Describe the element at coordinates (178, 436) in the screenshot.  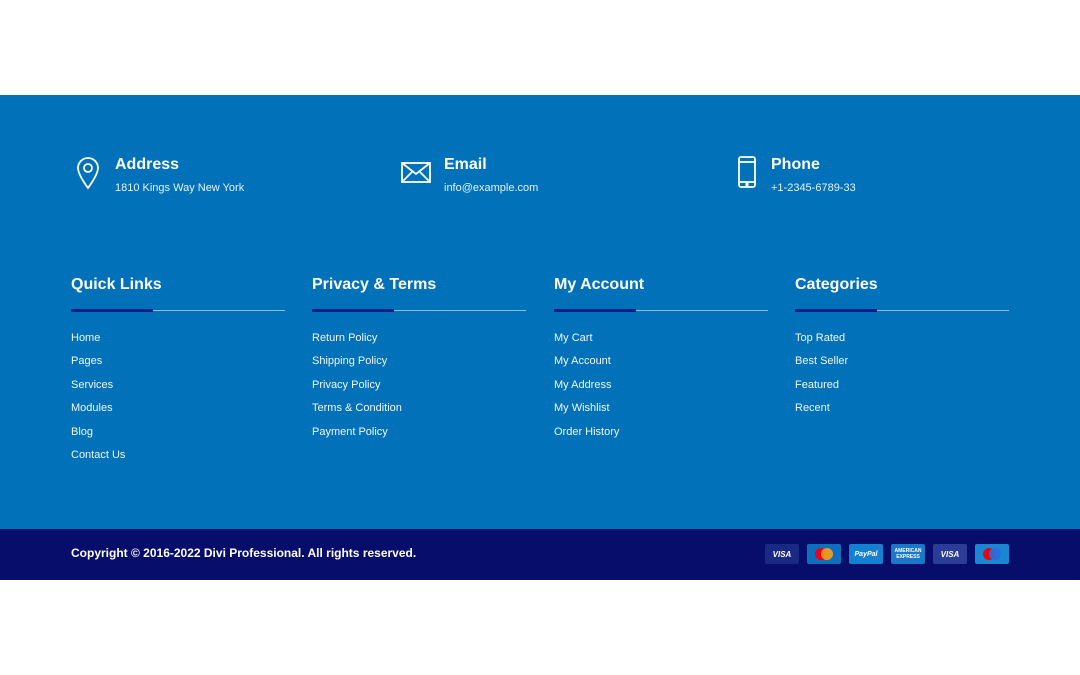
I see `footer-link-blog: Blog` at that location.